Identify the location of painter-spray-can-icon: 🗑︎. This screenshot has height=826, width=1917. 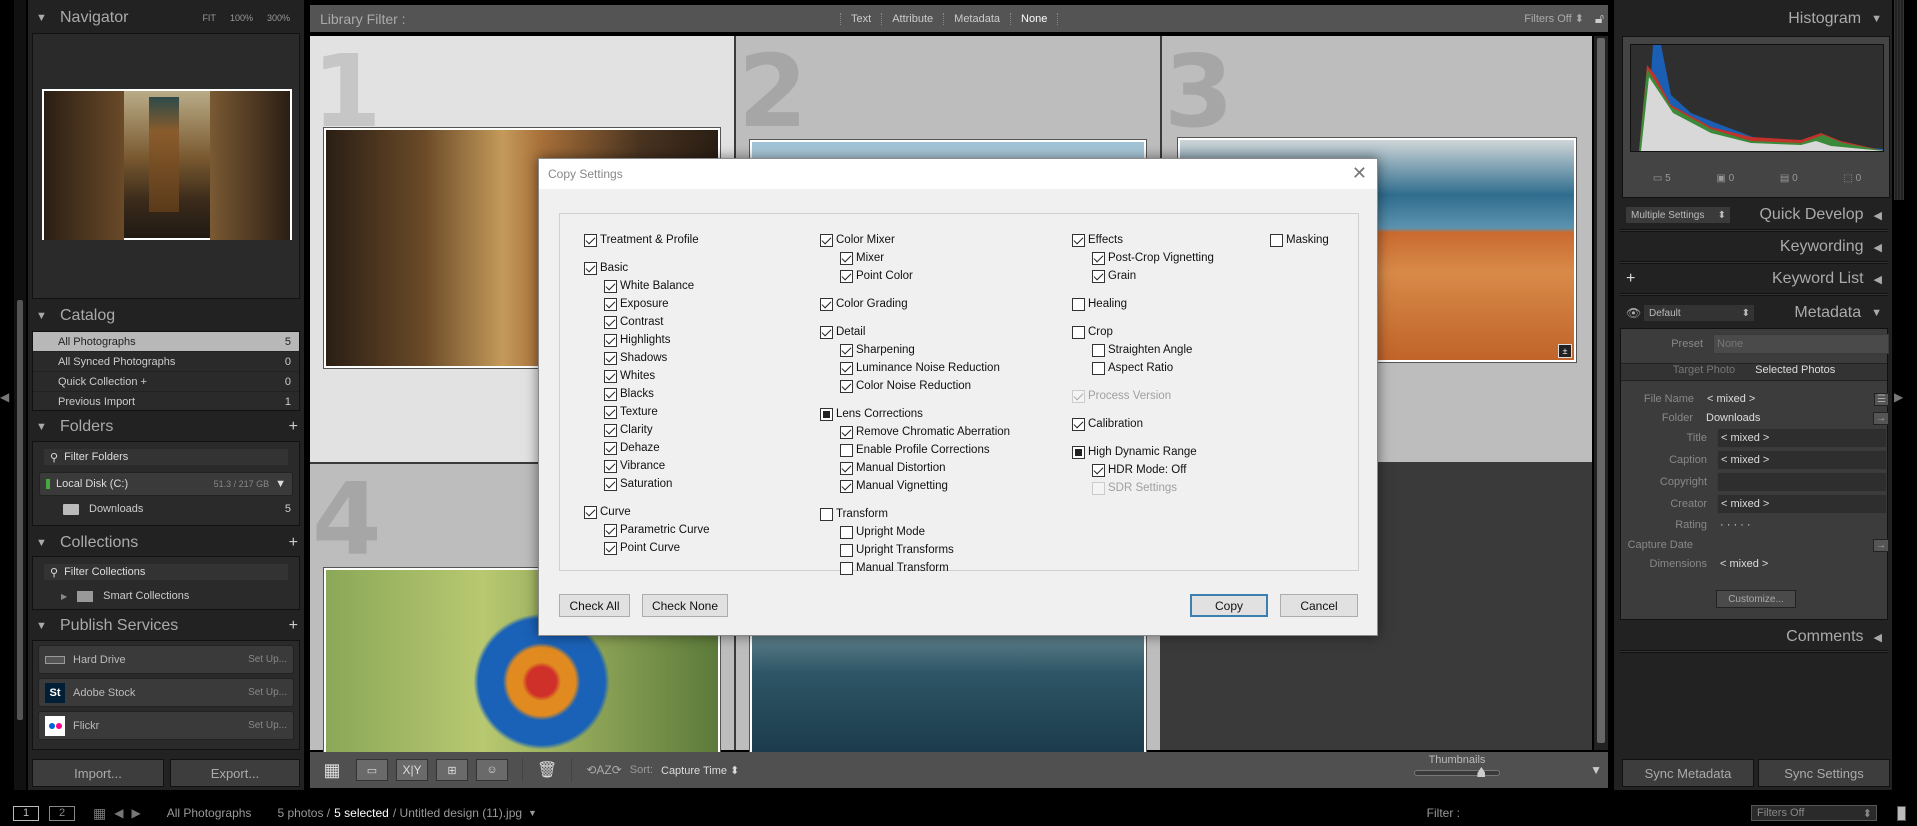
(547, 770).